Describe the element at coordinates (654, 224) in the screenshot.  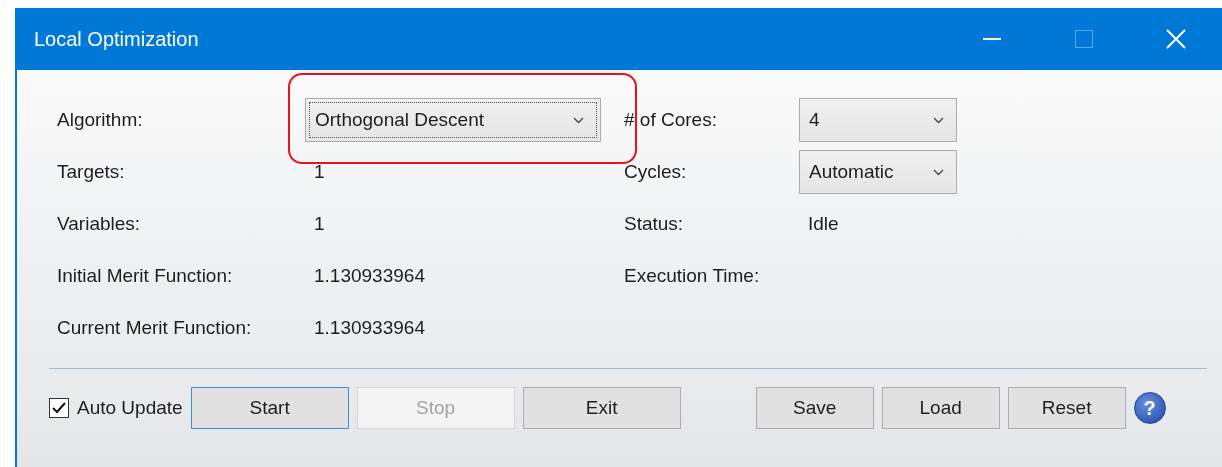
I see `field-label: Status:` at that location.